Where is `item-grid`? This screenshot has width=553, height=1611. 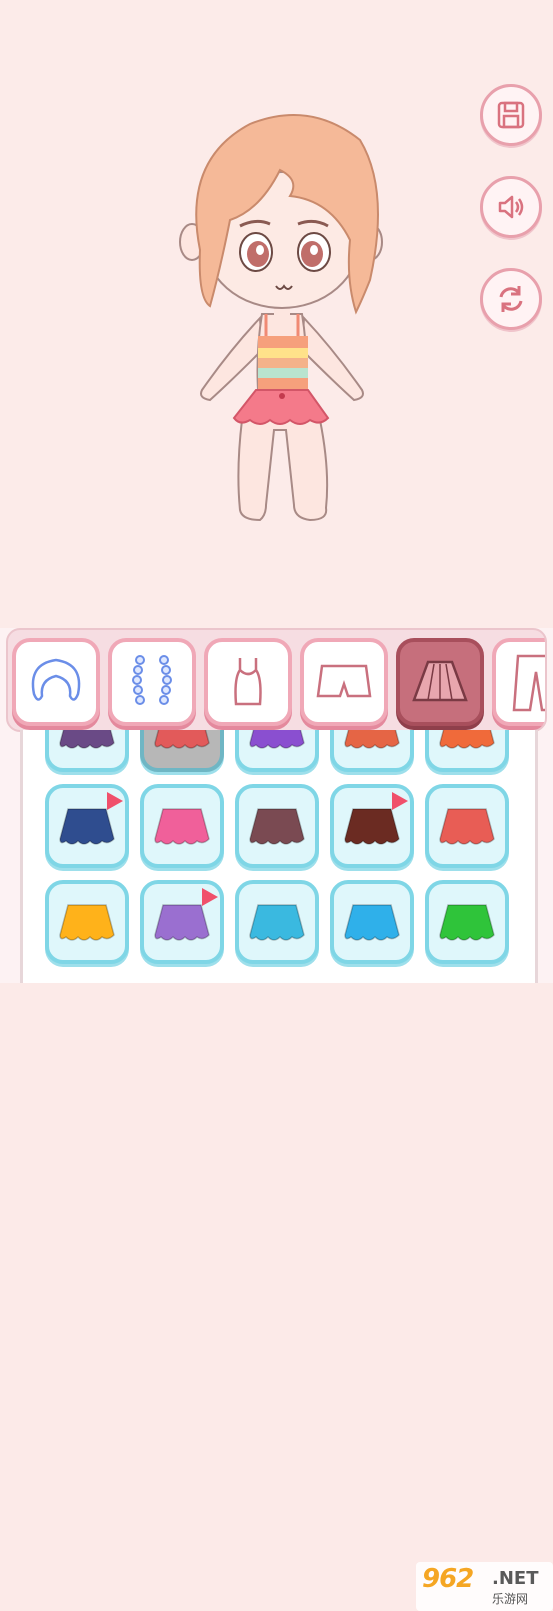 item-grid is located at coordinates (279, 856).